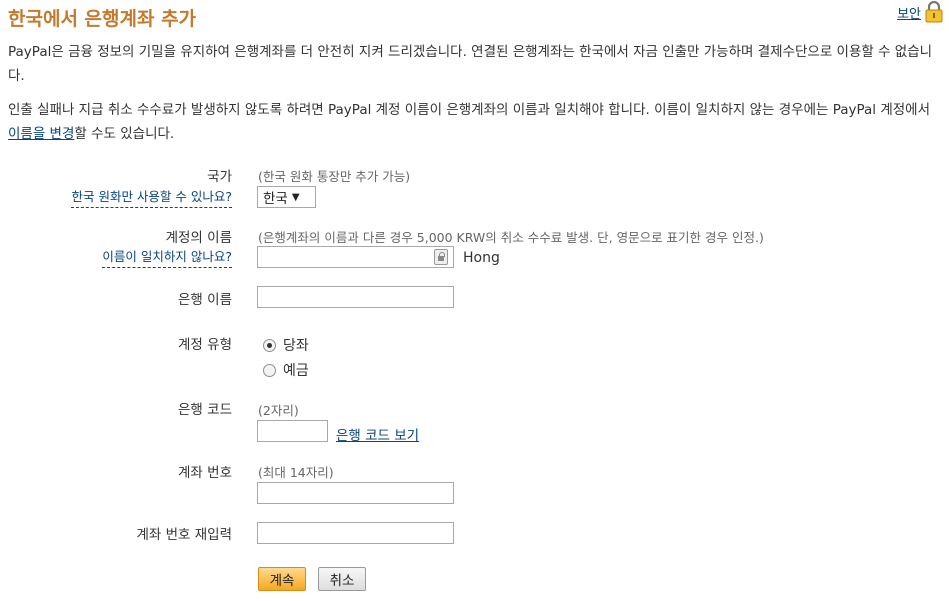 The width and height of the screenshot is (949, 601). I want to click on view-bank-codes-link: 은행 코드 보기, so click(377, 434).